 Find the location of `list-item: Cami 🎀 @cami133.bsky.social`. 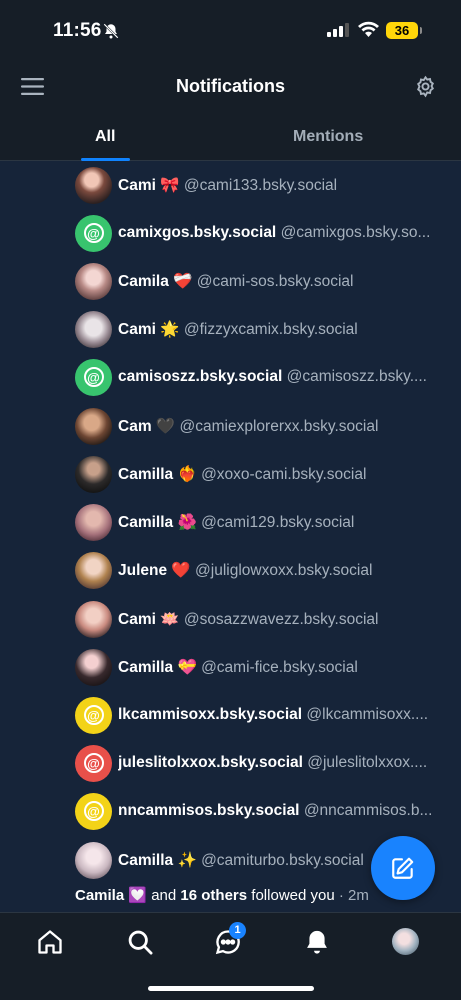

list-item: Cami 🎀 @cami133.bsky.social is located at coordinates (268, 185).